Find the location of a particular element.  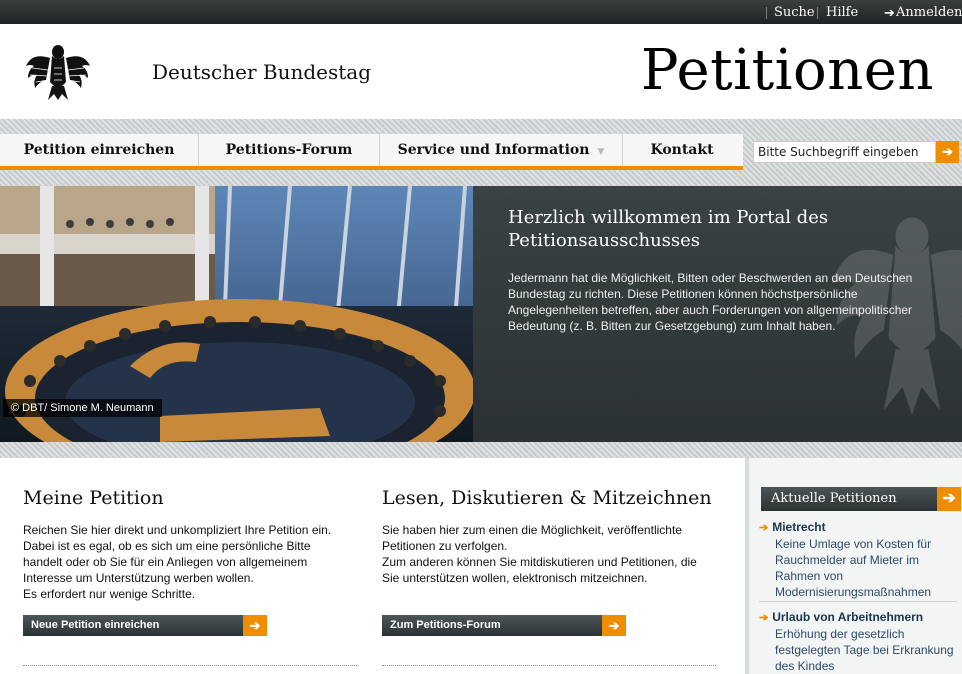

dropdown-caret-icon: ▼ is located at coordinates (601, 152).